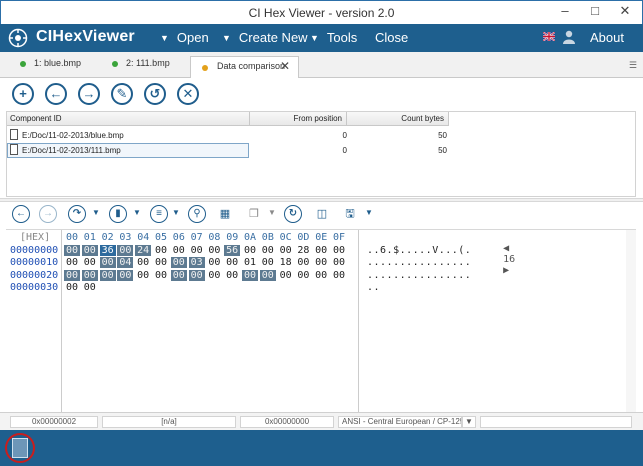  Describe the element at coordinates (232, 250) in the screenshot. I see `hex-byte: 56` at that location.